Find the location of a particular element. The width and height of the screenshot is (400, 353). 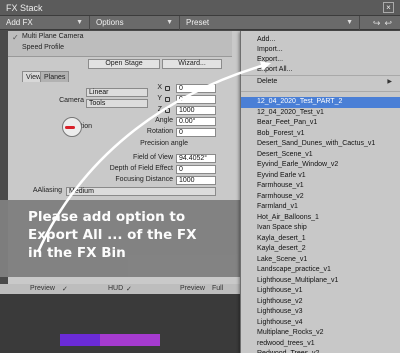

add-fx-dropdown: Add FX ▼ is located at coordinates (45, 23).